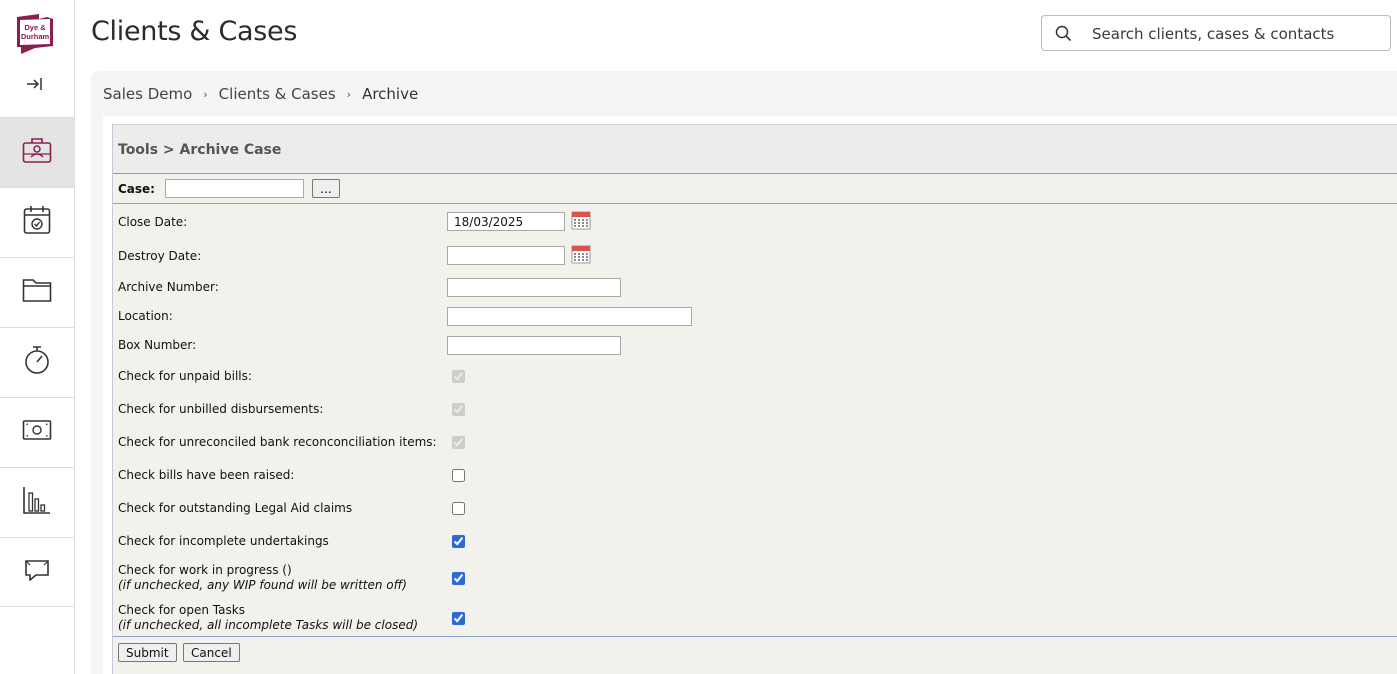 Image resolution: width=1397 pixels, height=674 pixels. I want to click on svg-text: Durham, so click(35, 36).